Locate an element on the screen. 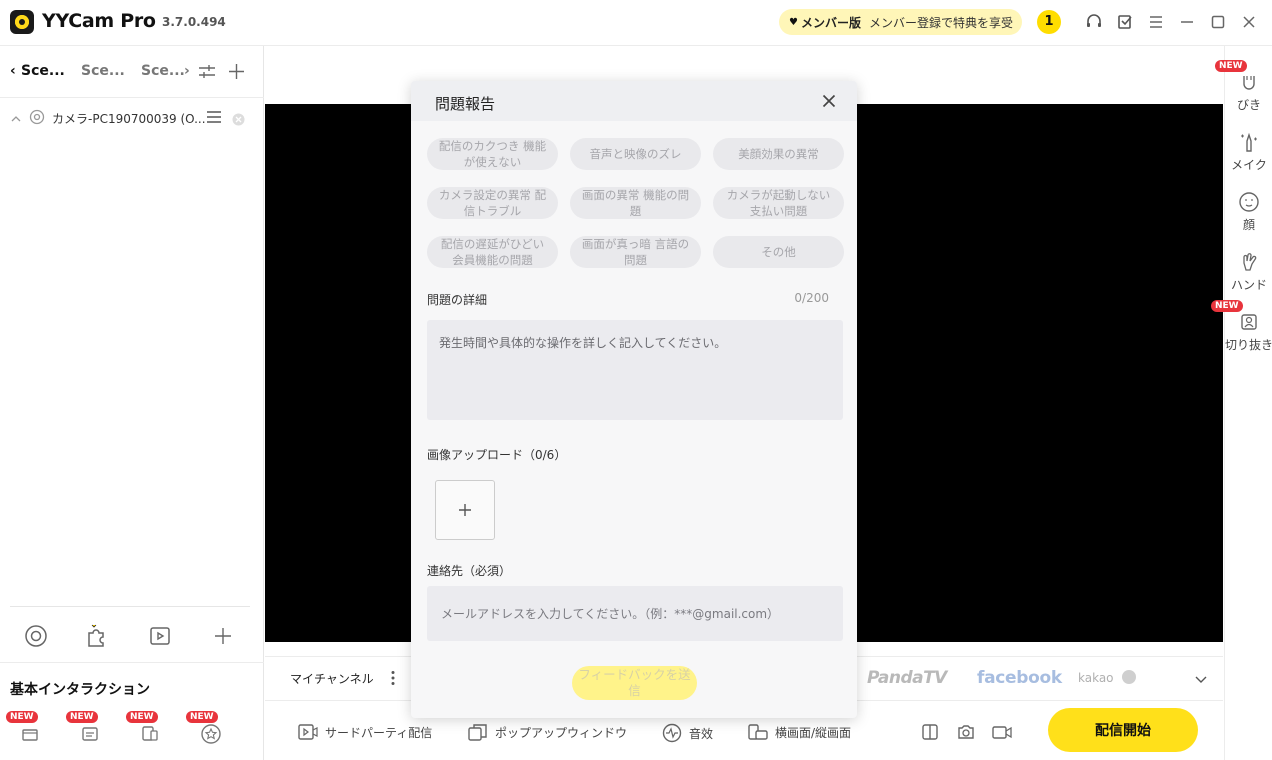  category-button: 配信の遅延がひどい 会員機能の問題 is located at coordinates (492, 252).